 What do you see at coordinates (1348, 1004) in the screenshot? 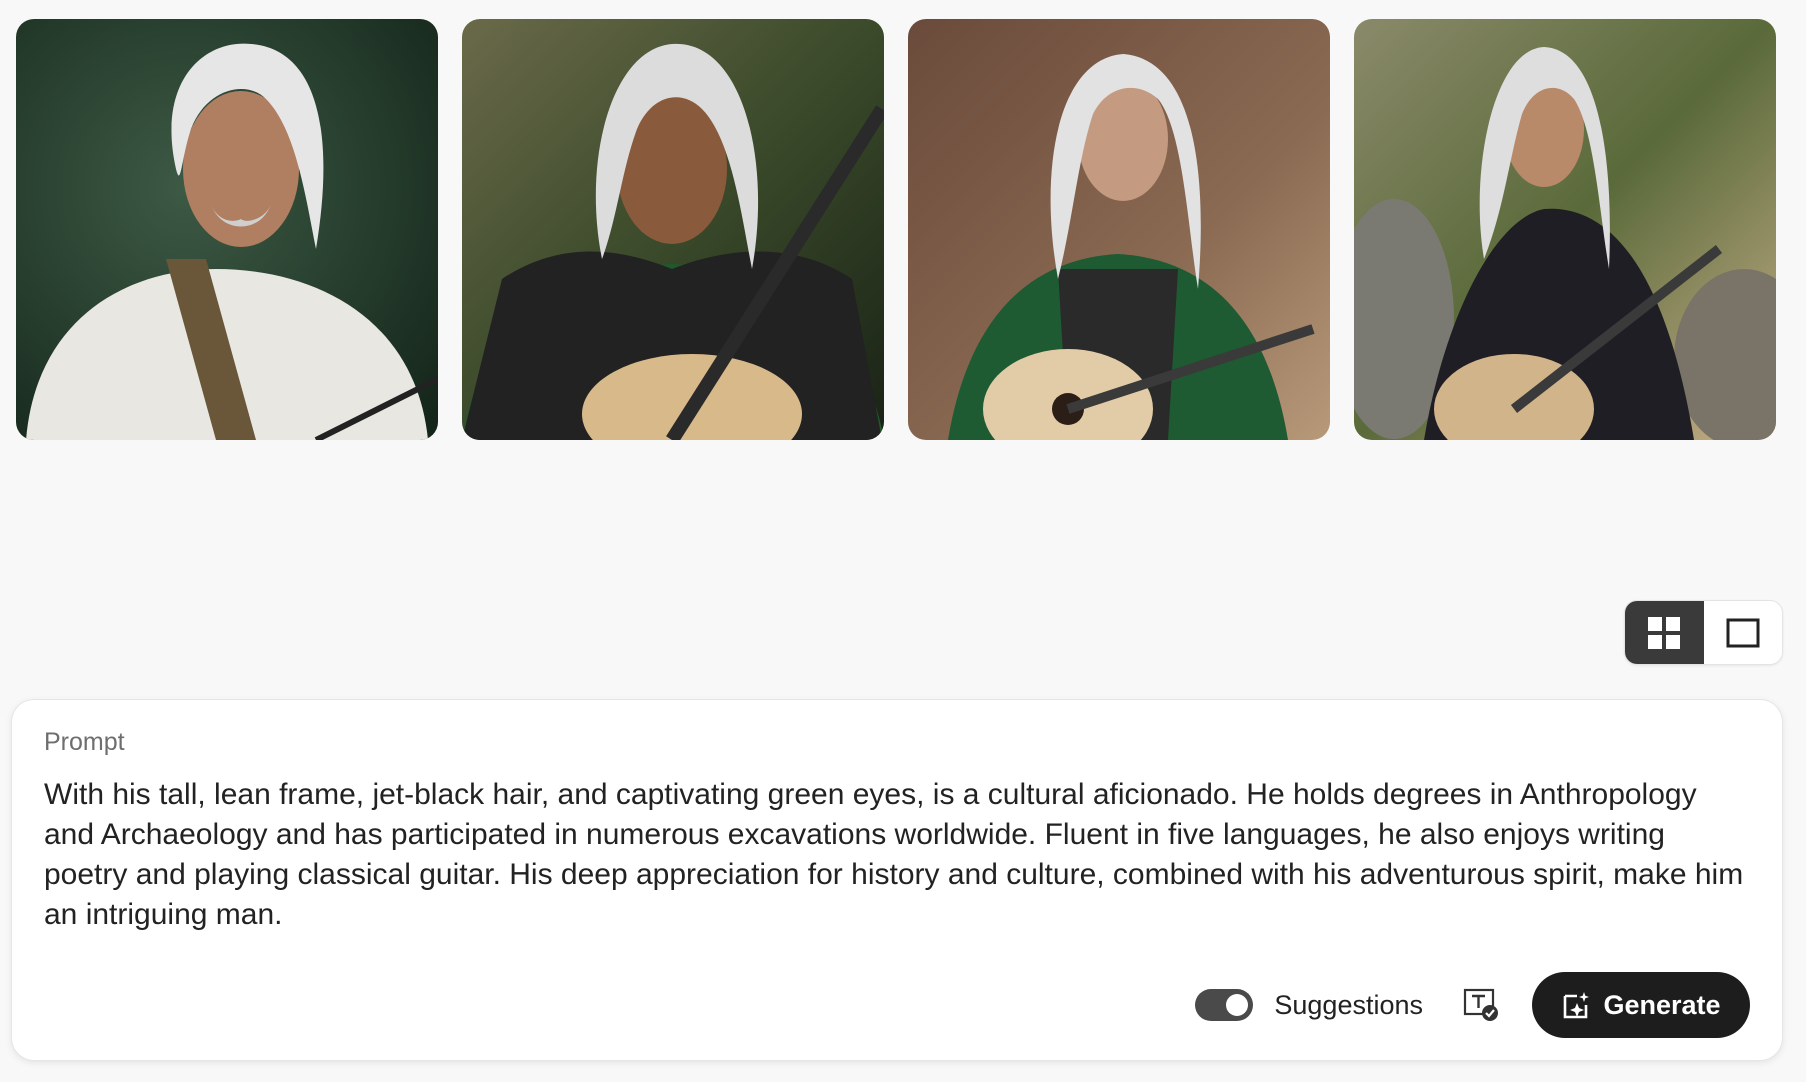
I see `suggestions-label: Suggestions` at bounding box center [1348, 1004].